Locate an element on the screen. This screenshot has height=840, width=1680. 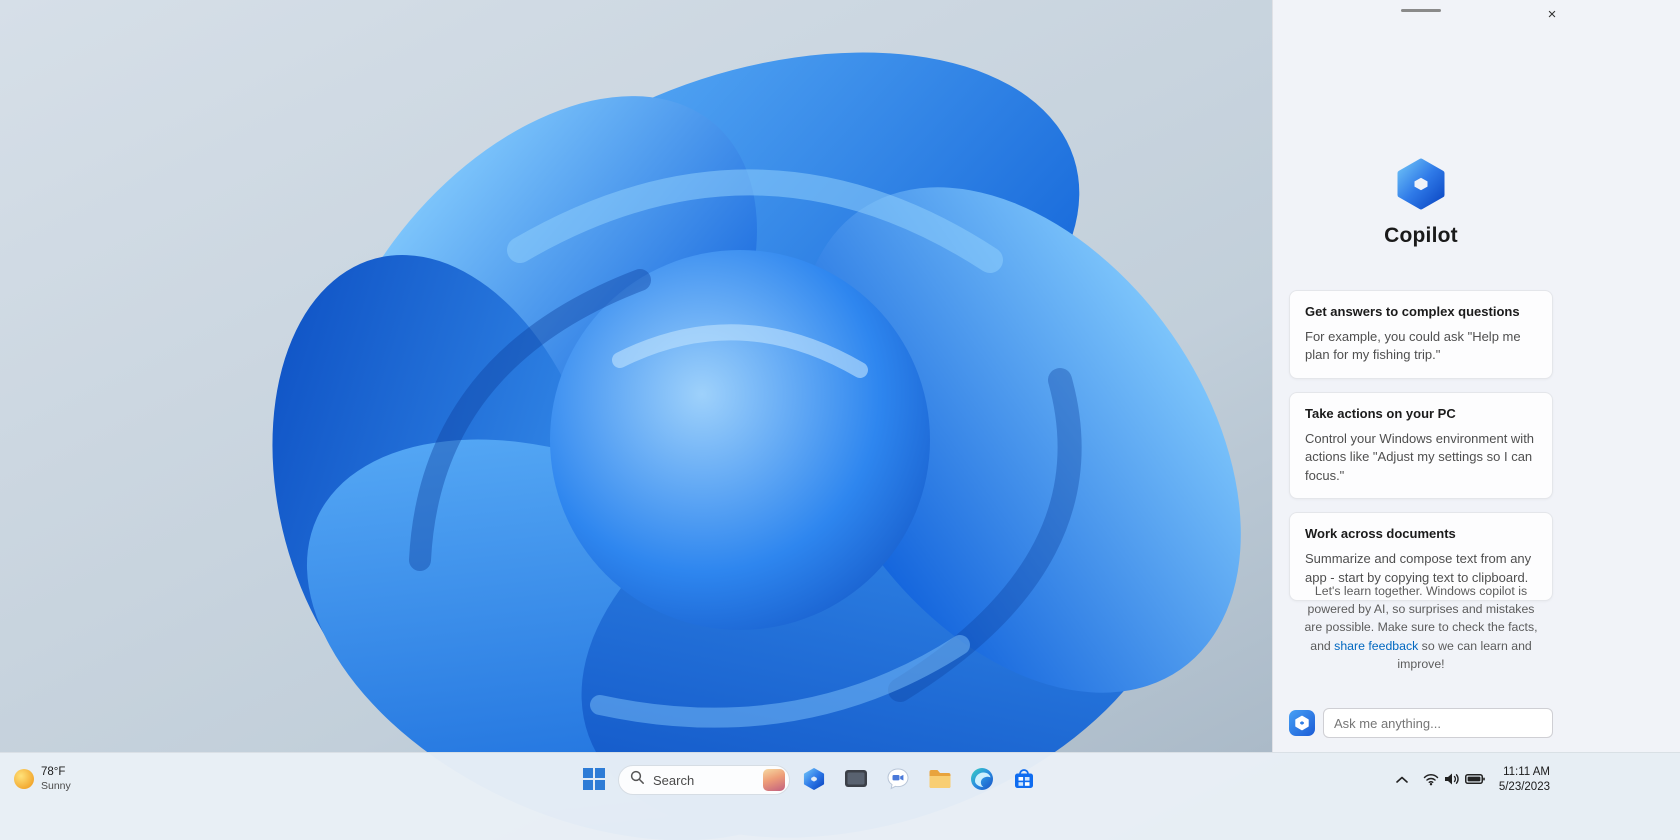
chat-icon is located at coordinates (898, 780).